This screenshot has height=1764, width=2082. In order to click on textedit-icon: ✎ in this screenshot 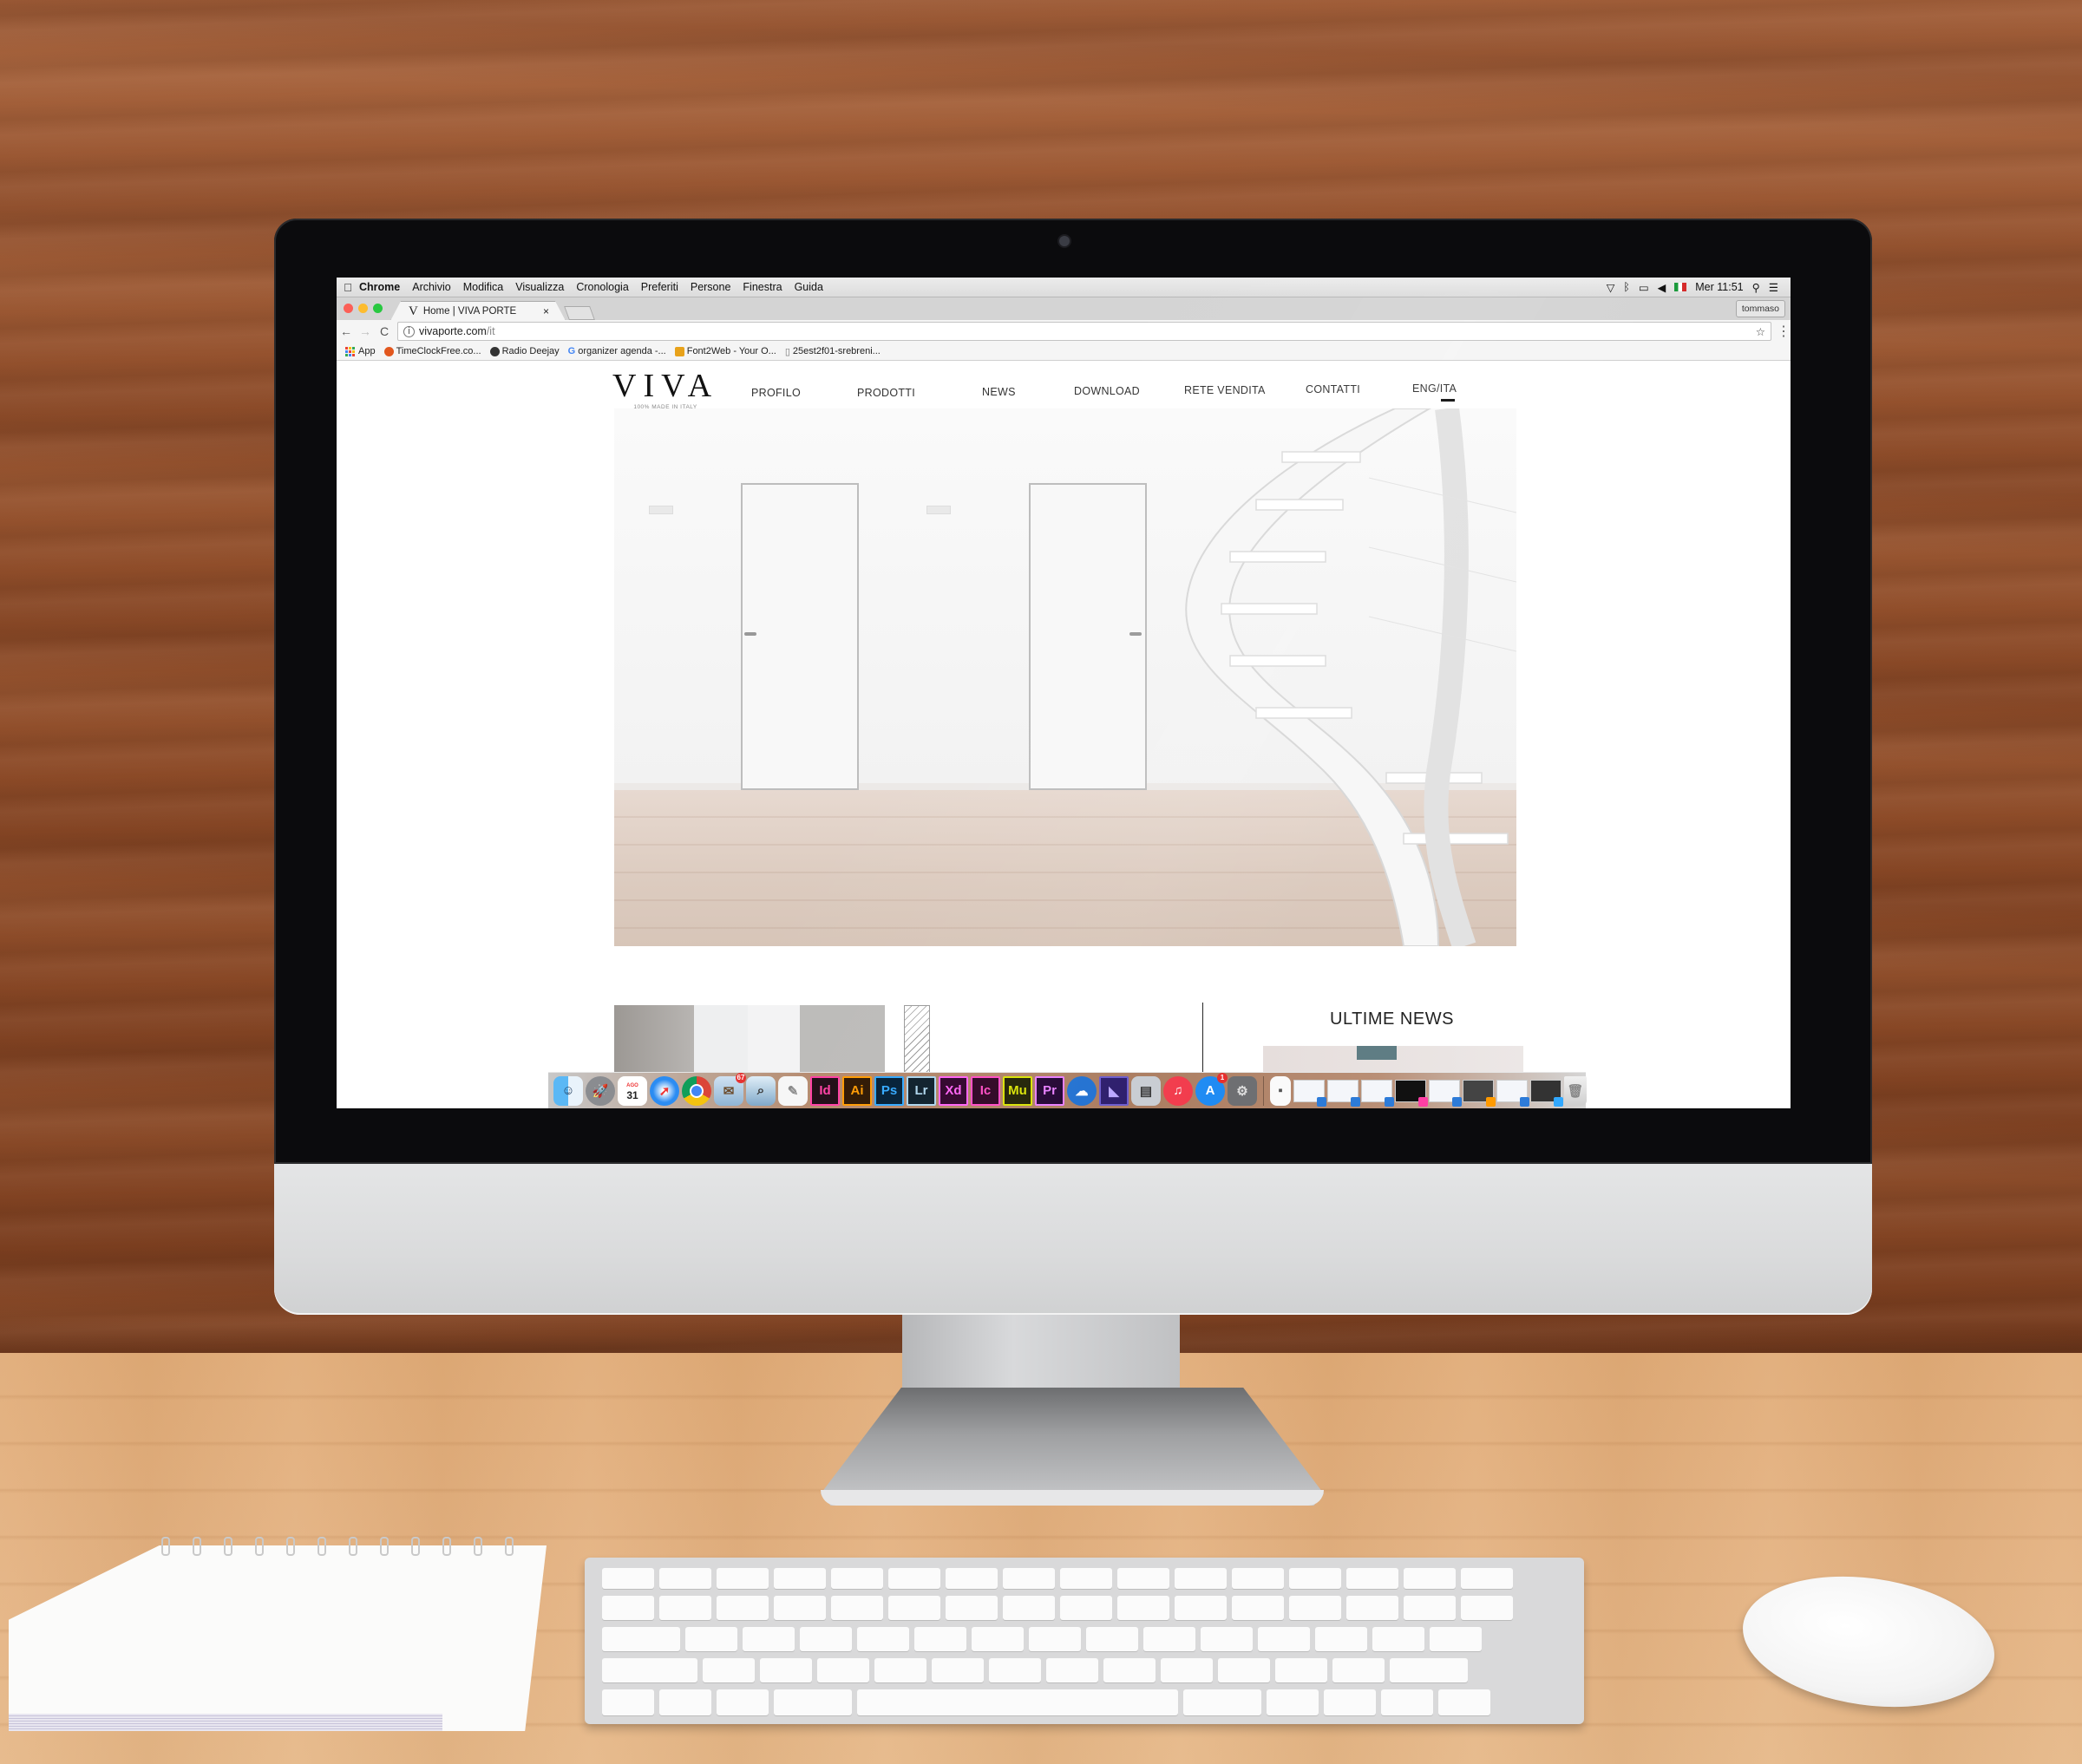, I will do `click(793, 1090)`.